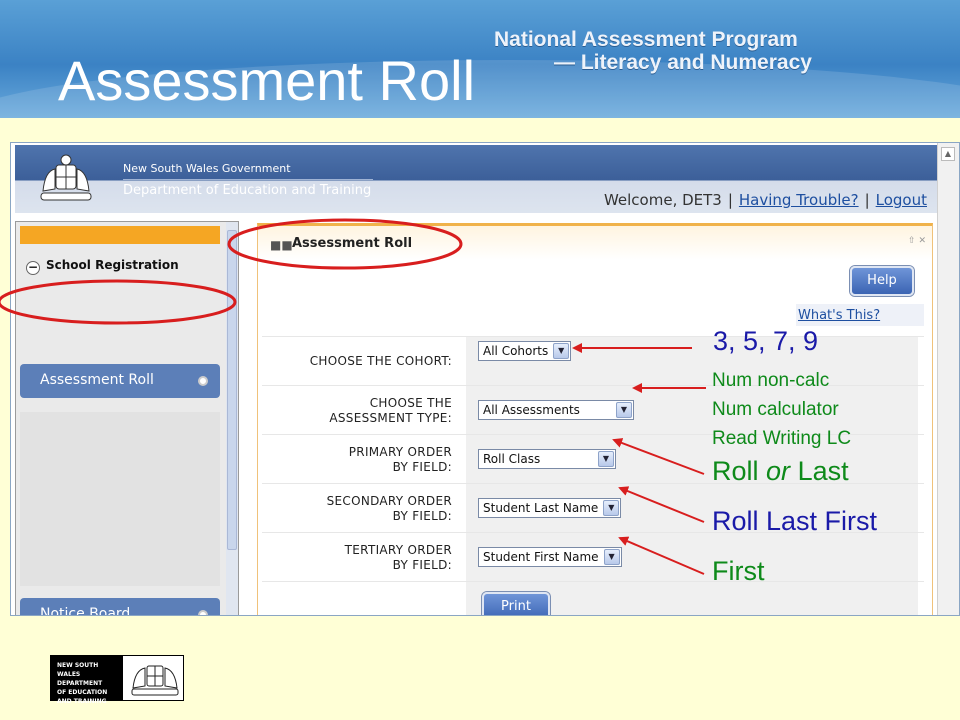 The height and width of the screenshot is (720, 960). What do you see at coordinates (948, 154) in the screenshot?
I see `scroll-up-icon: ▲` at bounding box center [948, 154].